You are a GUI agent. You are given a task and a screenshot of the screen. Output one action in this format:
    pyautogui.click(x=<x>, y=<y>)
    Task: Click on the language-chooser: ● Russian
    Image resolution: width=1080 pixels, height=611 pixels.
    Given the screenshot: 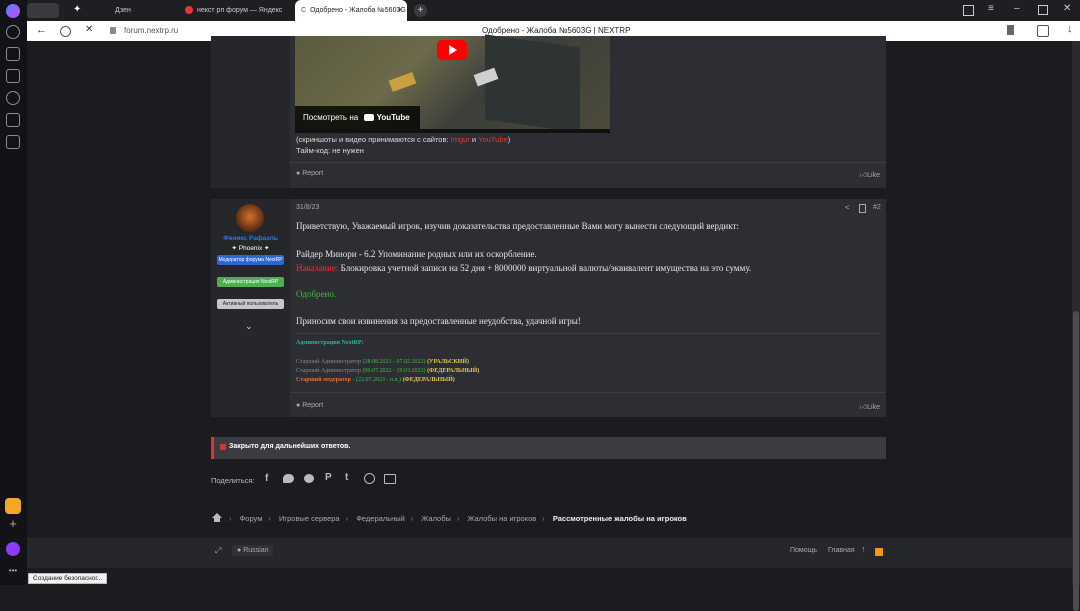 What is the action you would take?
    pyautogui.click(x=253, y=550)
    